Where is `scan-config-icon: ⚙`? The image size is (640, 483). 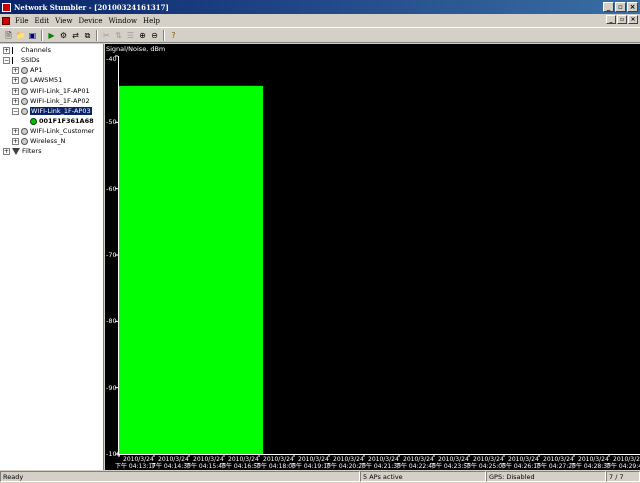 scan-config-icon: ⚙ is located at coordinates (63, 35).